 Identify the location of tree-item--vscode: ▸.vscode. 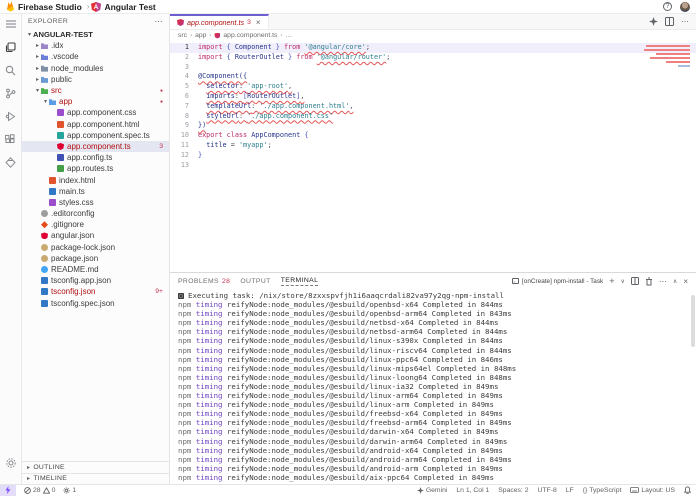
(95, 56).